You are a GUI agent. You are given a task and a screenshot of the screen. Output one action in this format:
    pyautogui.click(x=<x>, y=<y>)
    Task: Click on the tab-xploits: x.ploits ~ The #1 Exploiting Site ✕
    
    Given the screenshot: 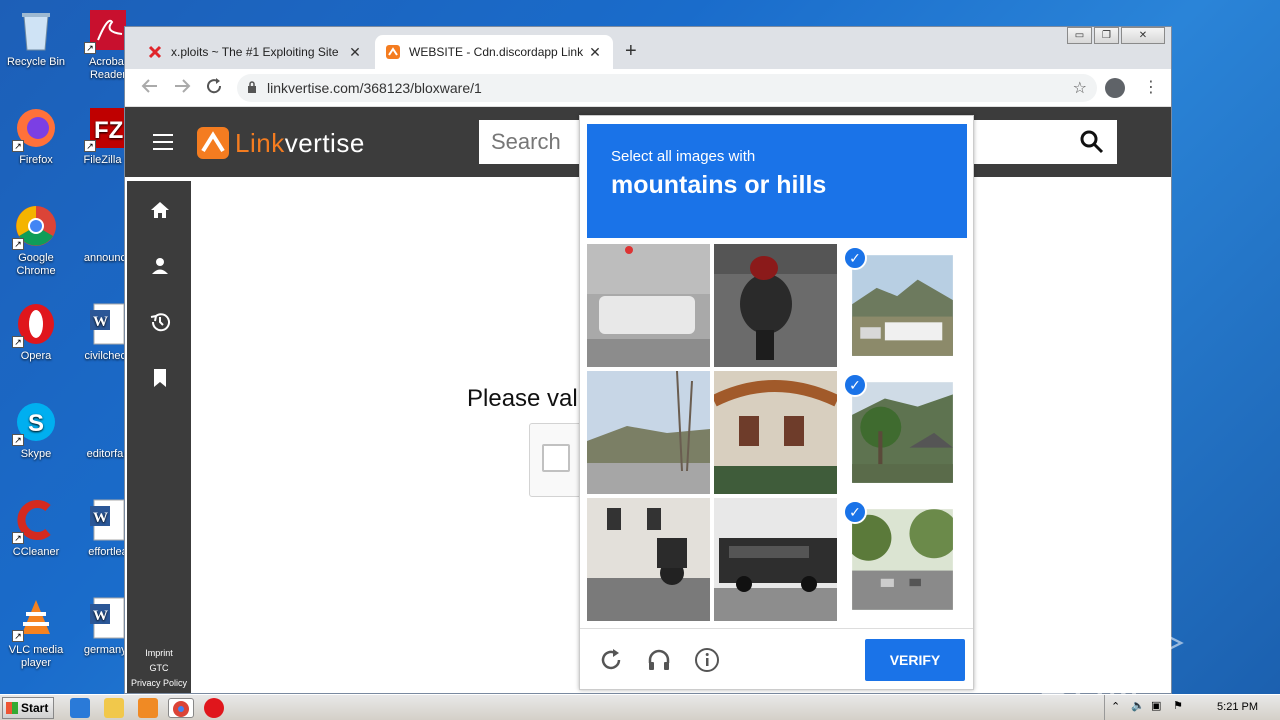 What is the action you would take?
    pyautogui.click(x=255, y=52)
    